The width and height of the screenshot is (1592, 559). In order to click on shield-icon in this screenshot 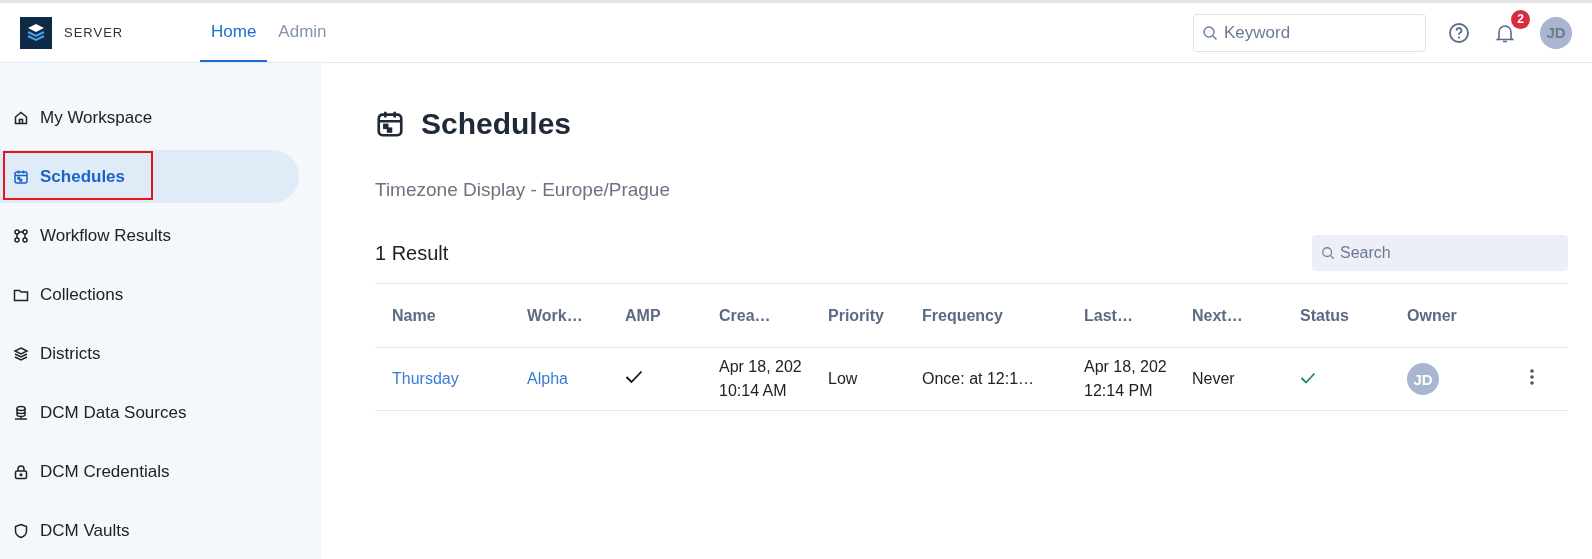, I will do `click(21, 530)`.